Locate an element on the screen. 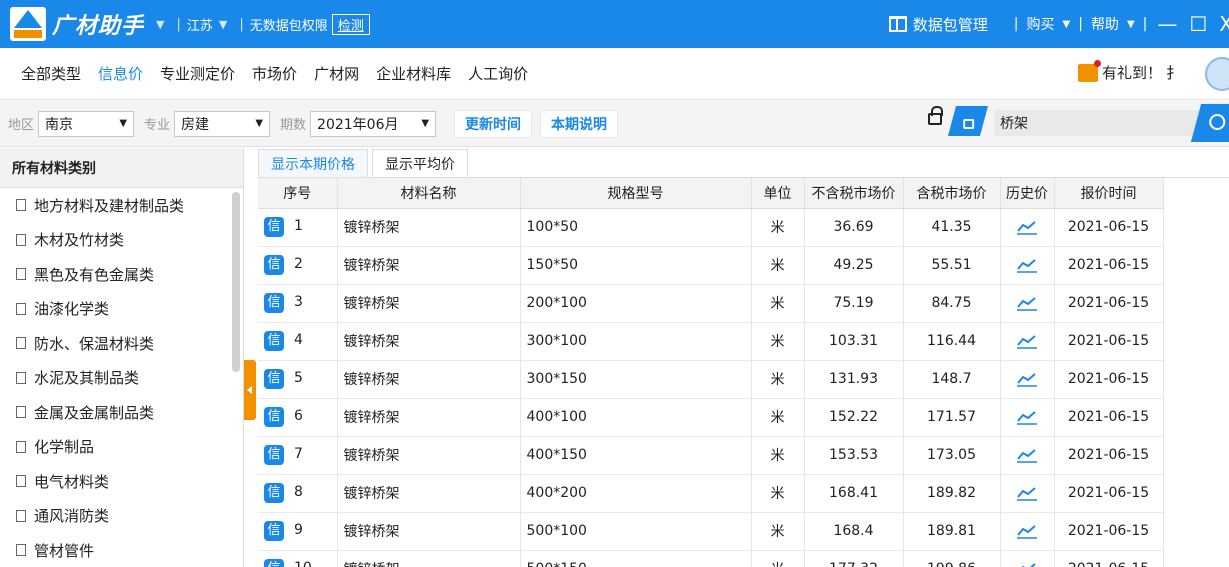  table-row: 信 5 镀锌桥架 300*150 米 131.93 148.7 2021-06-15 is located at coordinates (711, 379).